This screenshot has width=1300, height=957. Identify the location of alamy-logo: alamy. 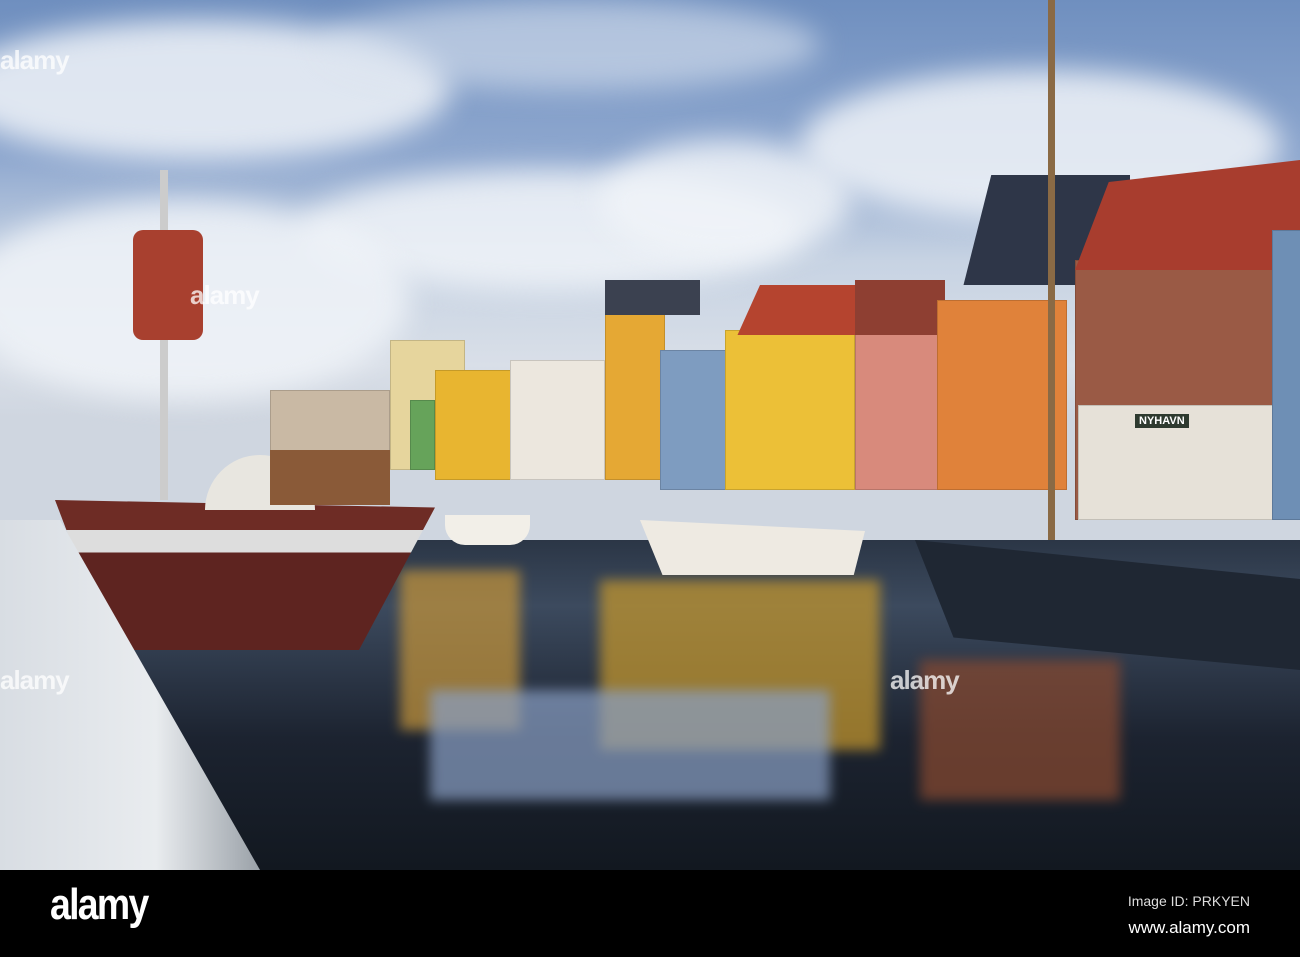
(99, 904).